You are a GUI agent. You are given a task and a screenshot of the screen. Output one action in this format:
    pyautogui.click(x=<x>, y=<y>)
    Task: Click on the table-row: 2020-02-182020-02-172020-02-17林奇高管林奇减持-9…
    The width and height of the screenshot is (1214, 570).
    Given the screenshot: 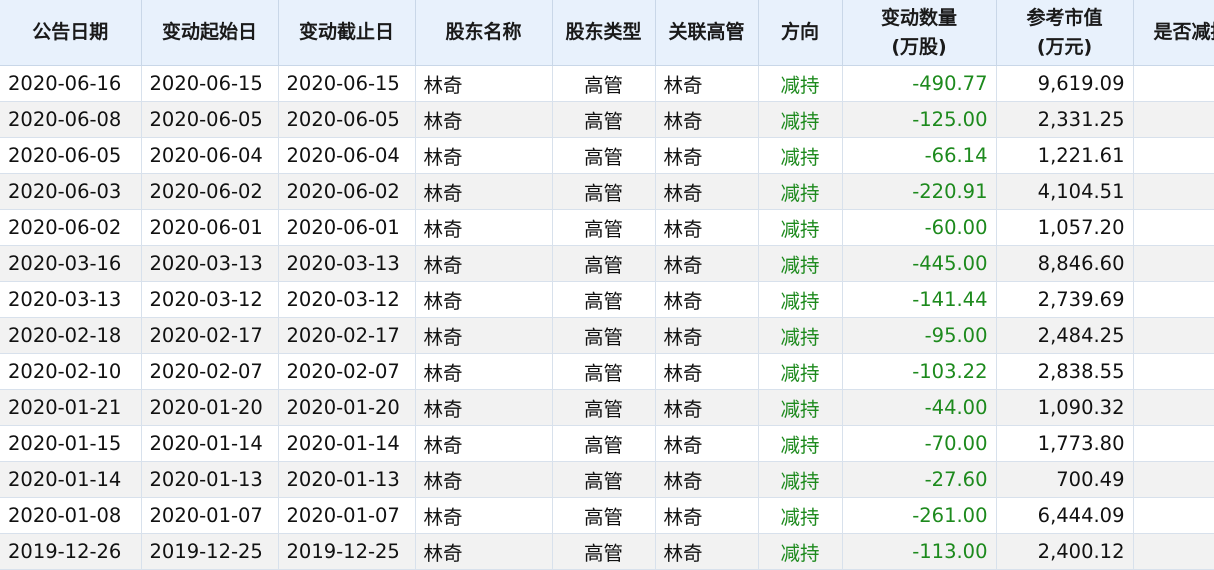 What is the action you would take?
    pyautogui.click(x=607, y=336)
    